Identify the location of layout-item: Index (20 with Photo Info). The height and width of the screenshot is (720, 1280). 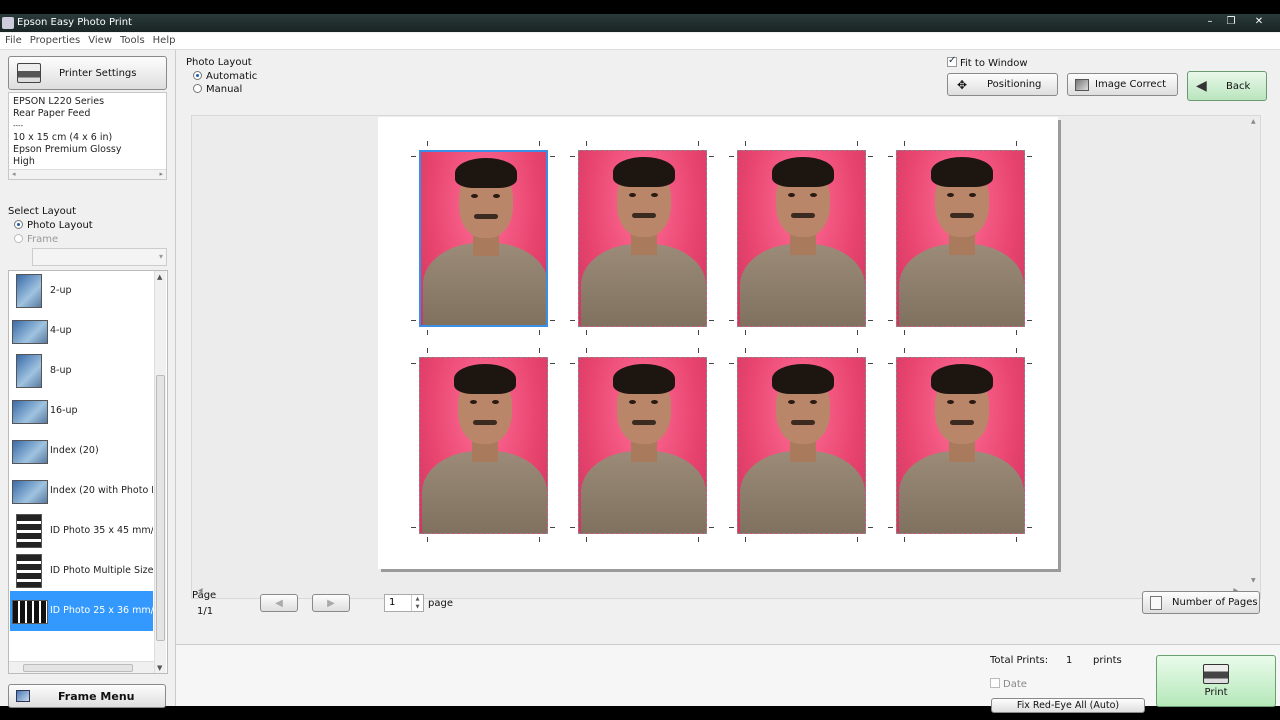
(81, 491).